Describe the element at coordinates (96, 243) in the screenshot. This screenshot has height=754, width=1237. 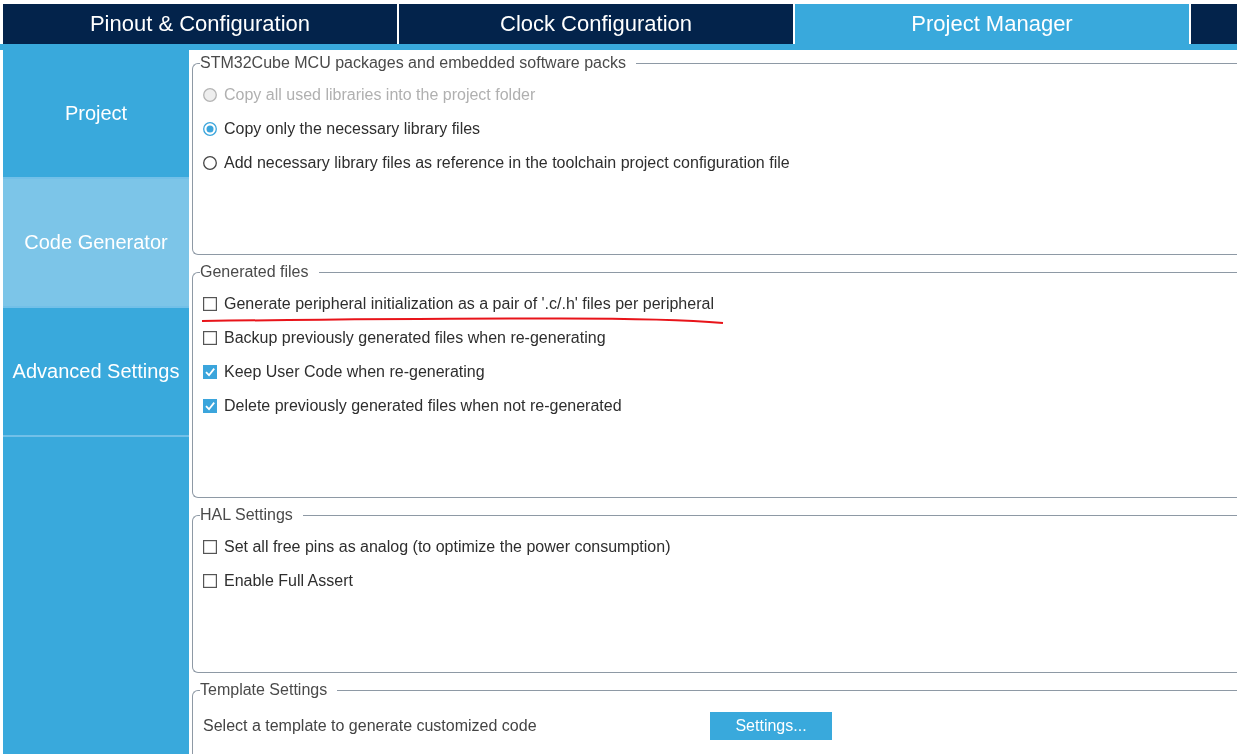
I see `sidebar-item: Code Generator` at that location.